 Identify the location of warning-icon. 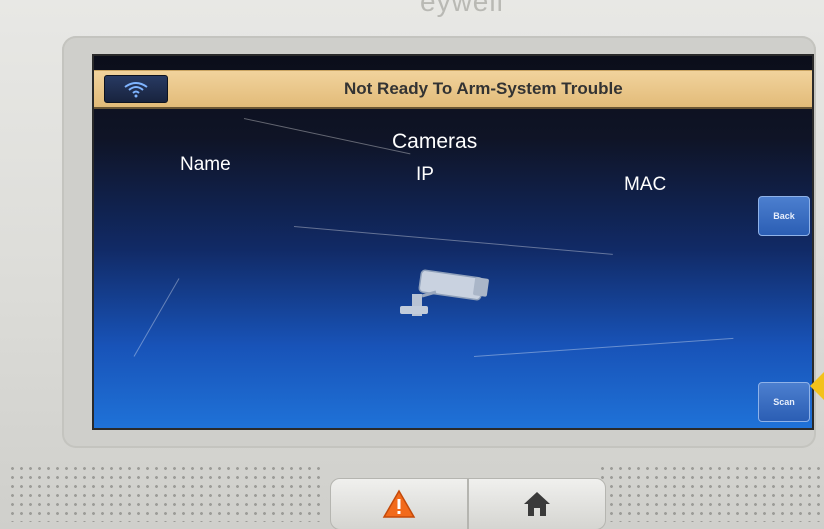
(399, 503).